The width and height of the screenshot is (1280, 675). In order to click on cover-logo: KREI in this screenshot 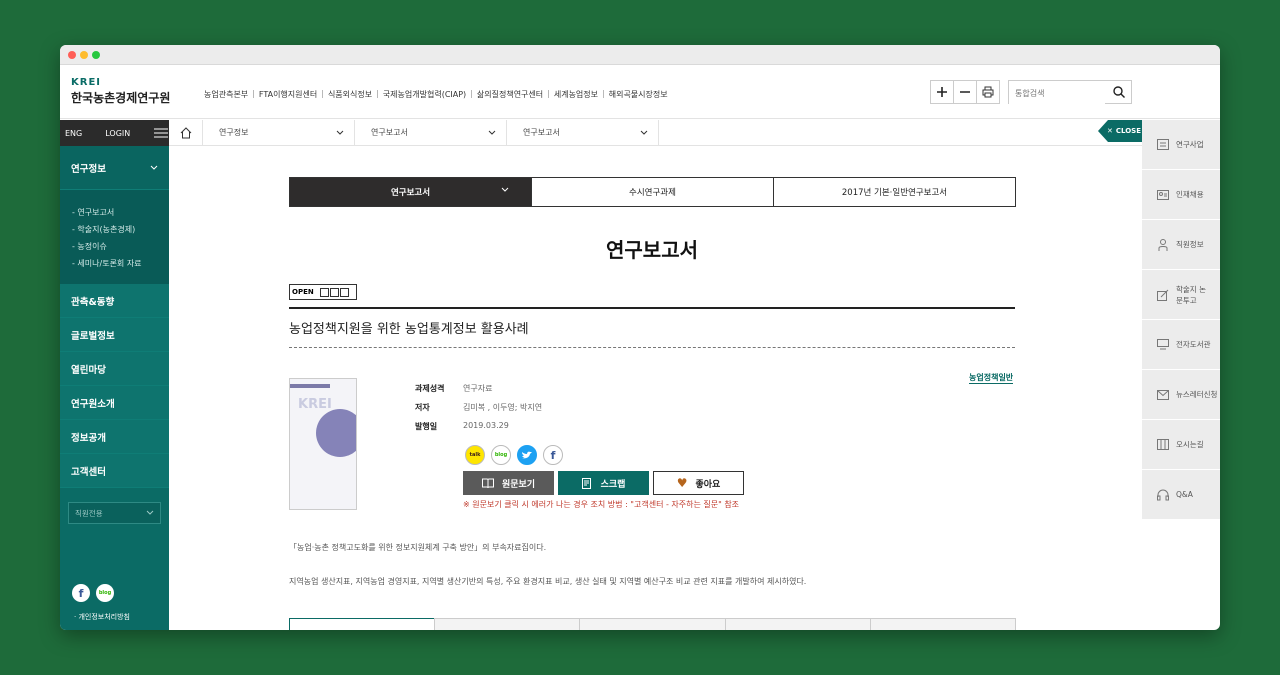, I will do `click(315, 404)`.